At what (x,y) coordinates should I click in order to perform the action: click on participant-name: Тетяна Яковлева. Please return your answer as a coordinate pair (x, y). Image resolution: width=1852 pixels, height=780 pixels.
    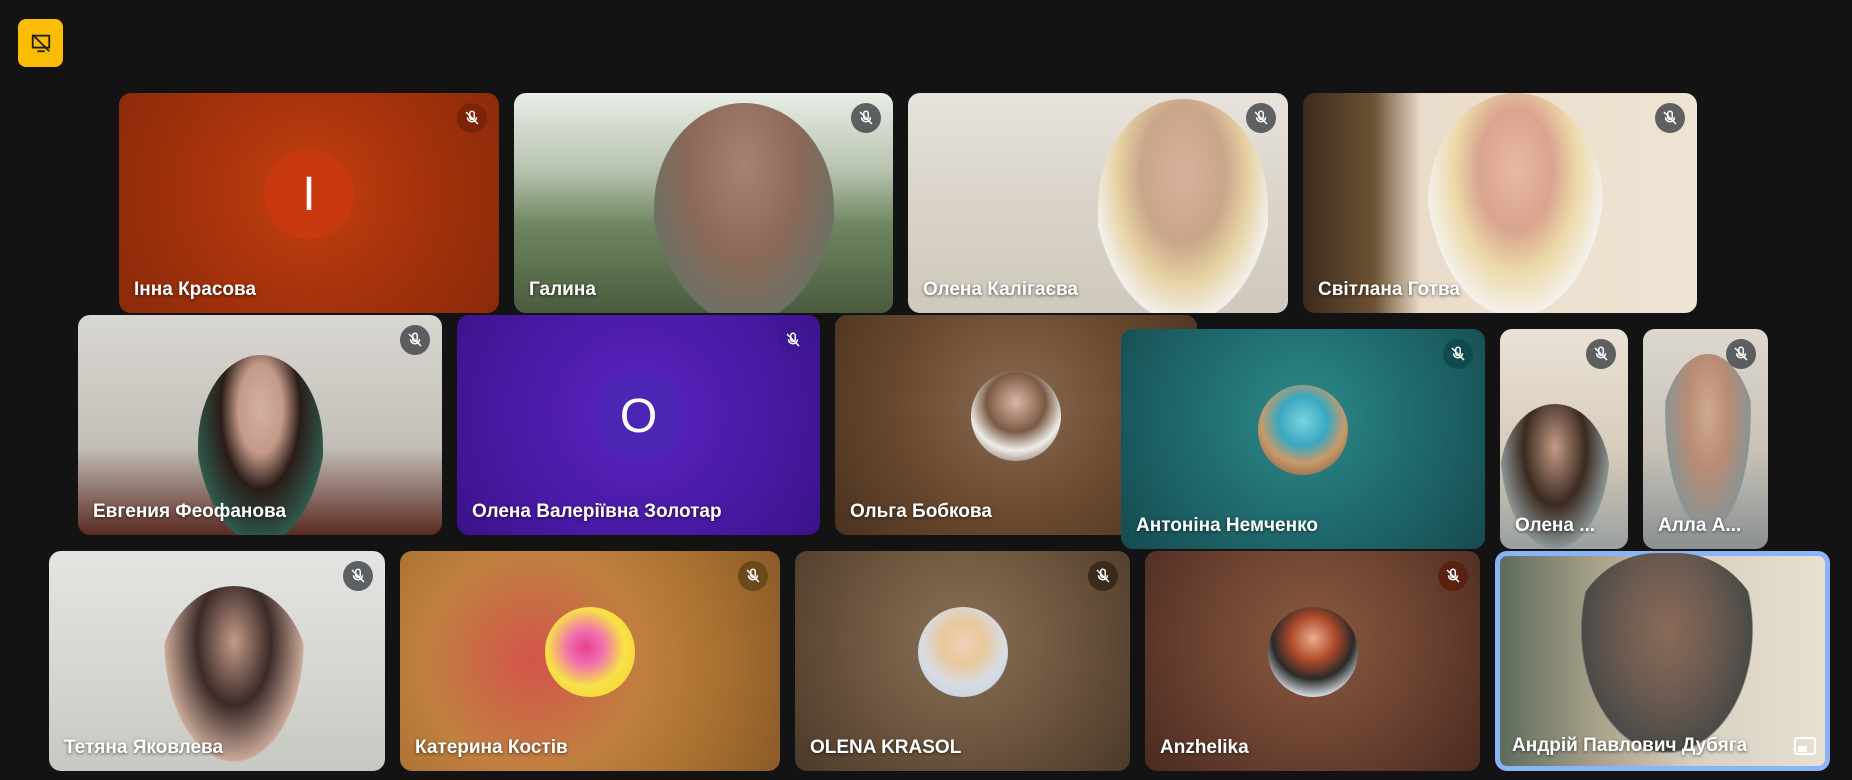
    Looking at the image, I should click on (144, 747).